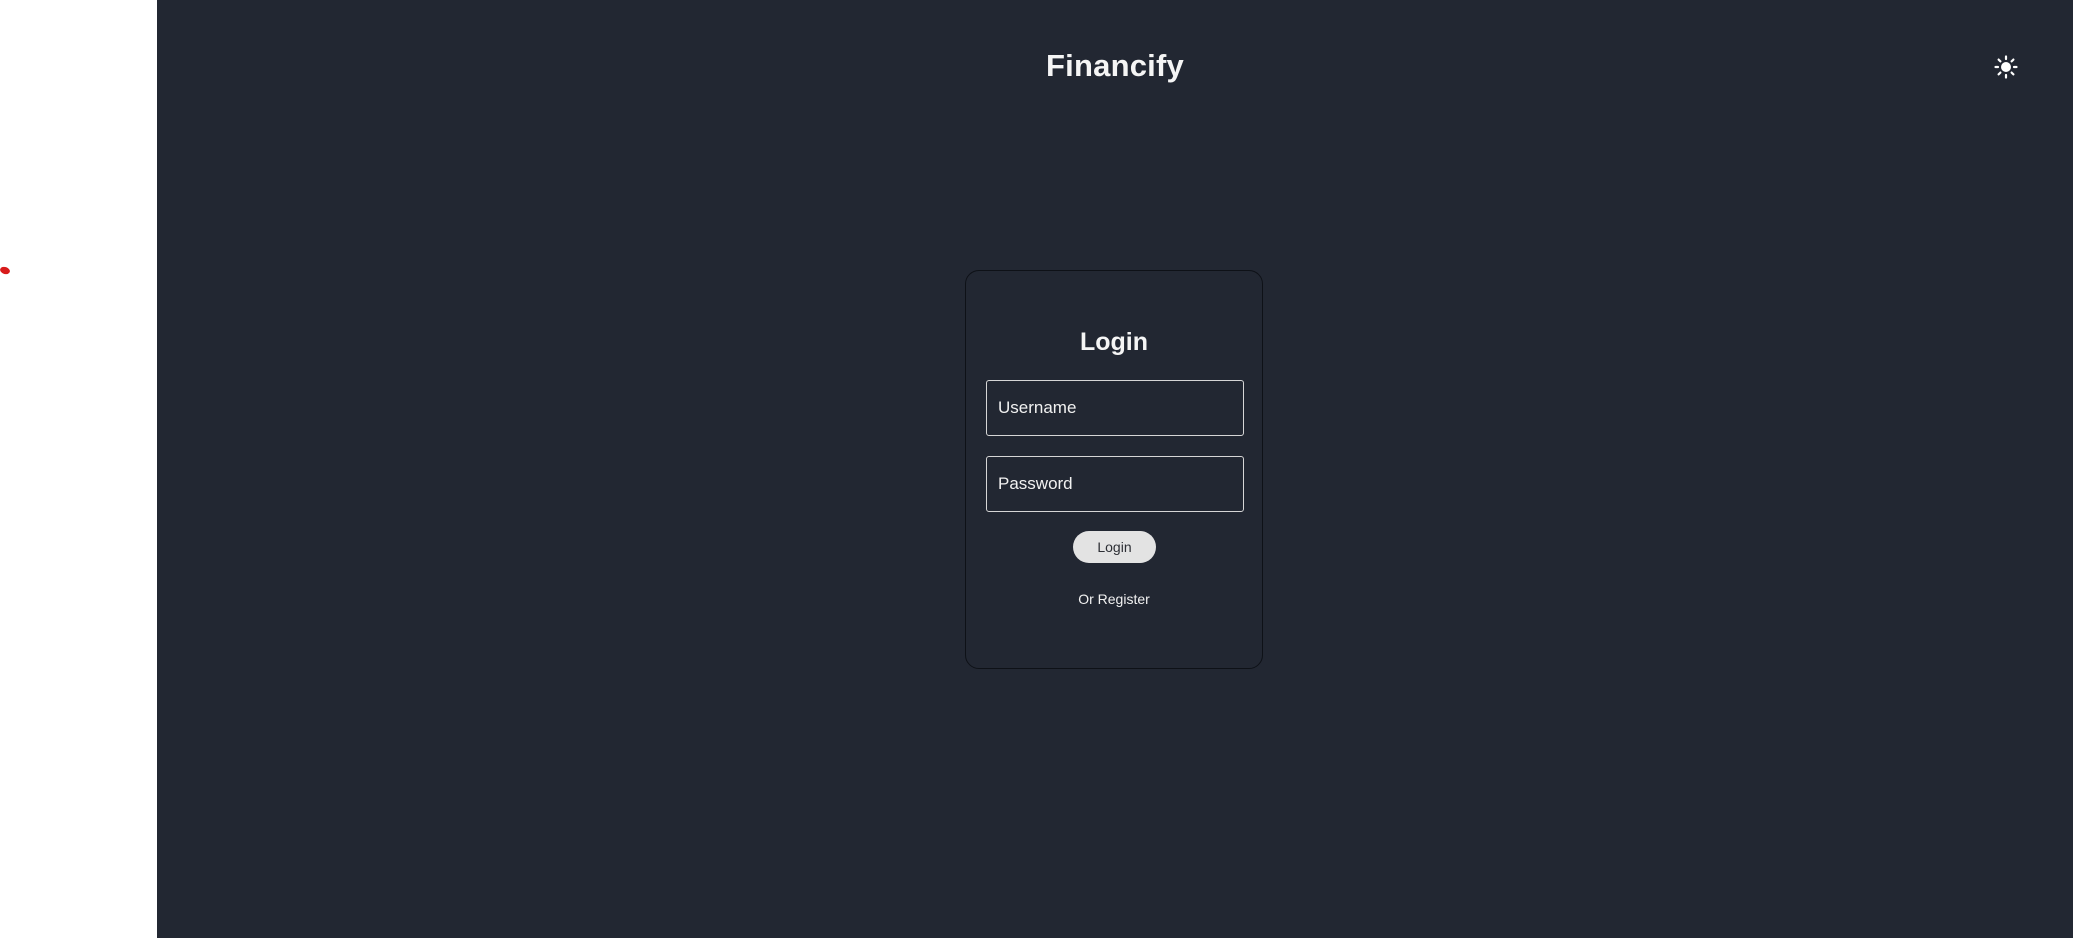 The height and width of the screenshot is (938, 2073). Describe the element at coordinates (1114, 547) in the screenshot. I see `login-button: Login` at that location.